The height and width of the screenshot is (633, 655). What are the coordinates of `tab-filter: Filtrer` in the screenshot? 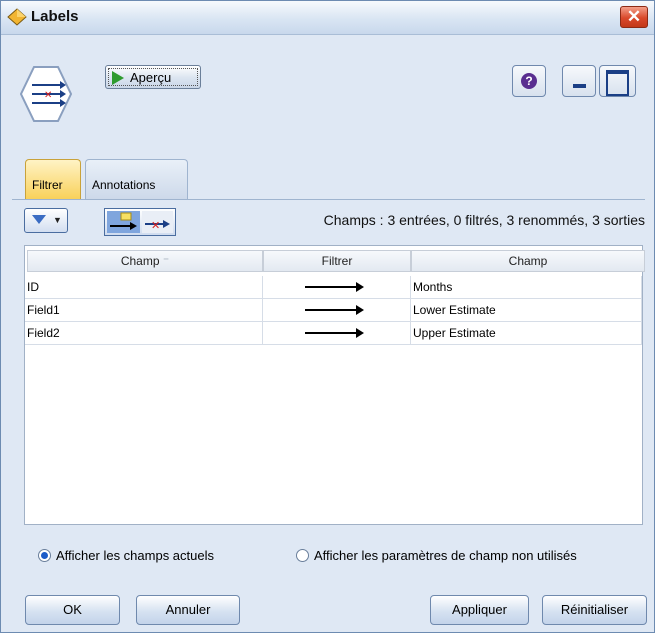 It's located at (53, 179).